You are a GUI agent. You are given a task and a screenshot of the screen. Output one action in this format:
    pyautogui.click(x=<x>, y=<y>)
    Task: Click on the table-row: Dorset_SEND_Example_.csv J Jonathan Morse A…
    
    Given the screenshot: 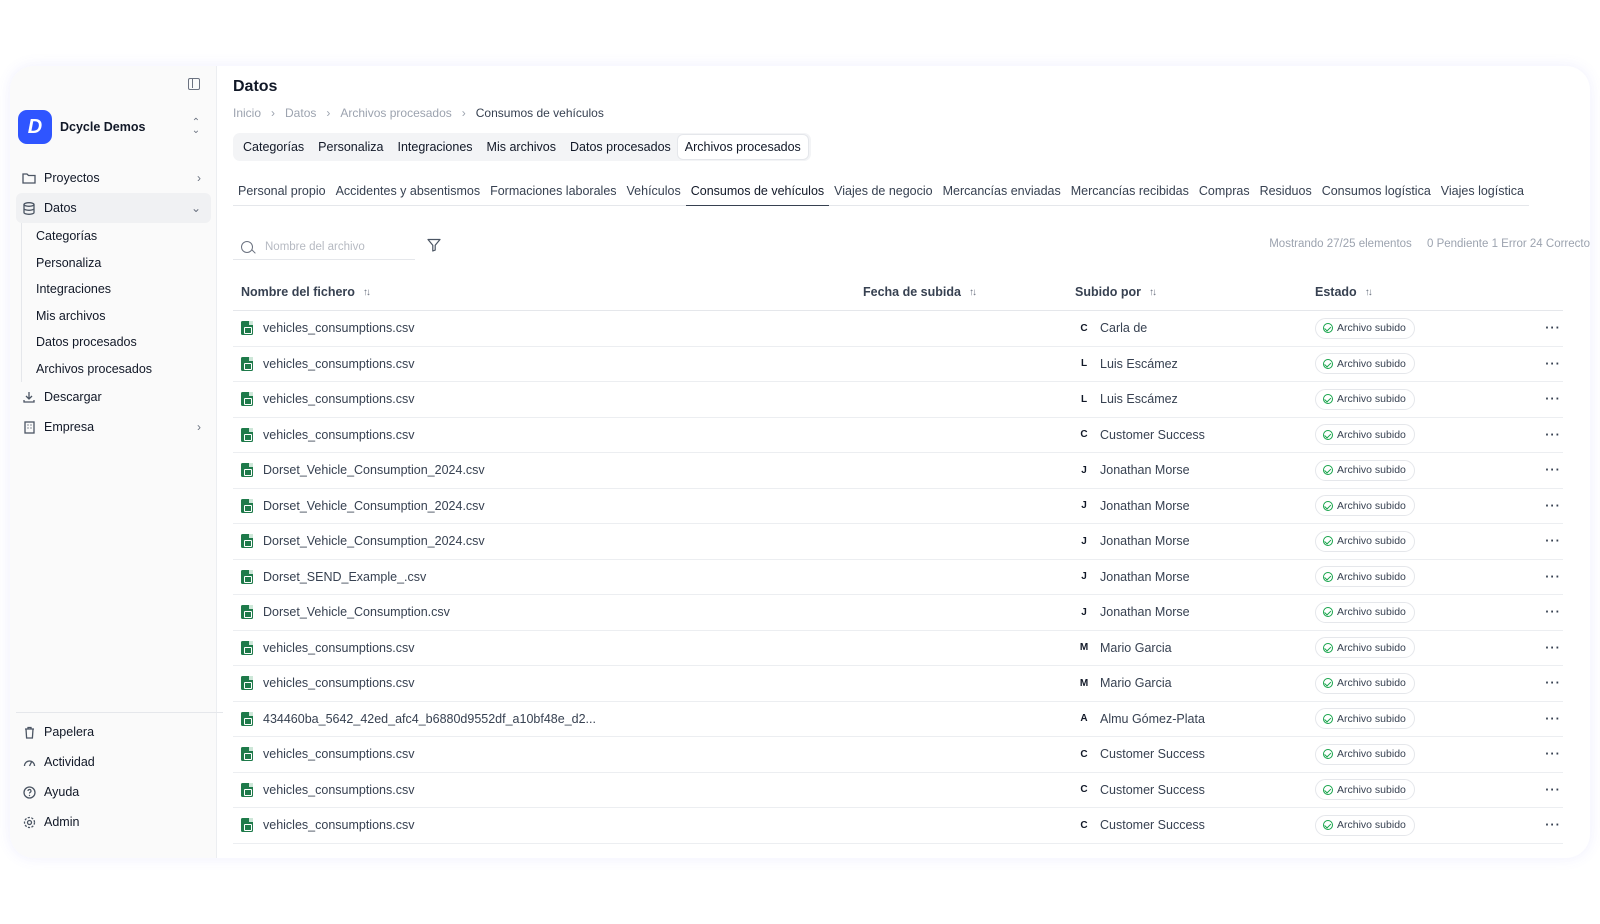 What is the action you would take?
    pyautogui.click(x=898, y=577)
    